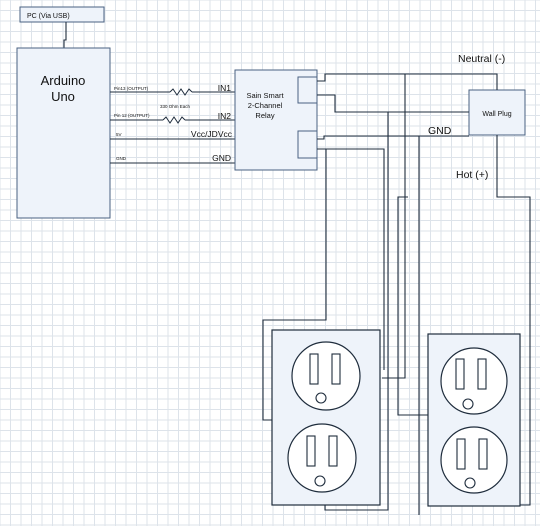 Image resolution: width=540 pixels, height=526 pixels. I want to click on five-v-label: 5V, so click(119, 134).